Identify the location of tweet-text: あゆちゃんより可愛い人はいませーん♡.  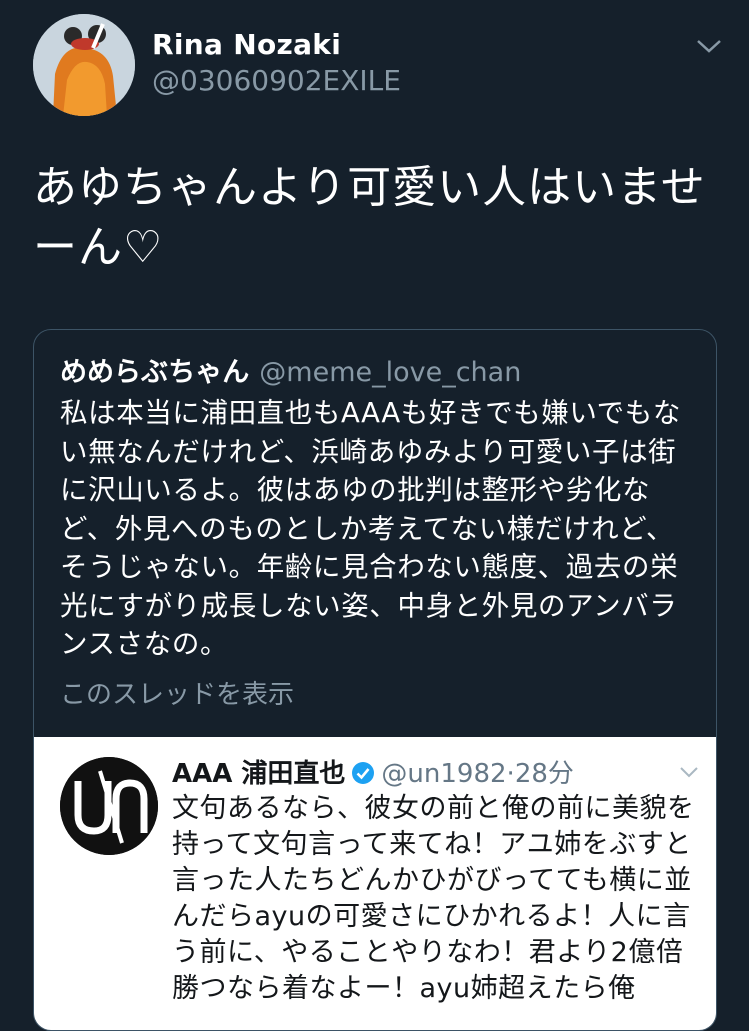
(369, 217).